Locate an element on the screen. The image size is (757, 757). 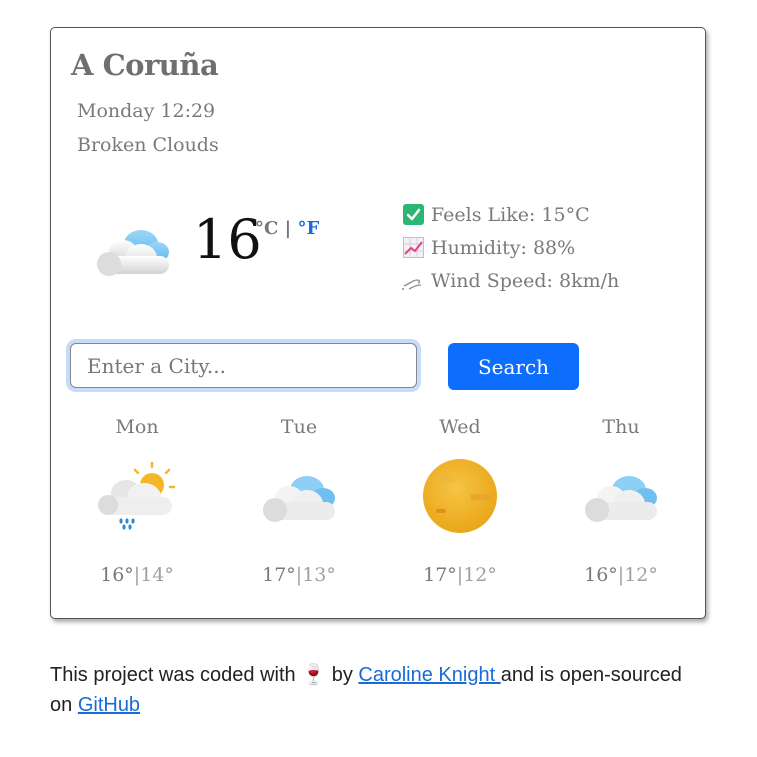
celsius-unit: °C is located at coordinates (267, 228).